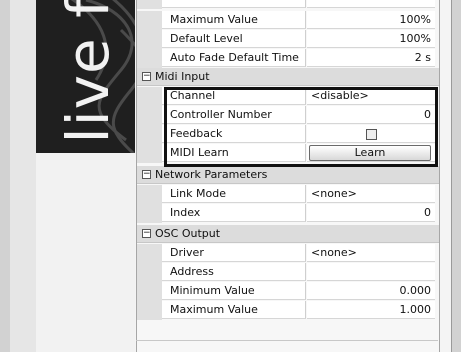  I want to click on property-row-driver: Driver <none>, so click(288, 253).